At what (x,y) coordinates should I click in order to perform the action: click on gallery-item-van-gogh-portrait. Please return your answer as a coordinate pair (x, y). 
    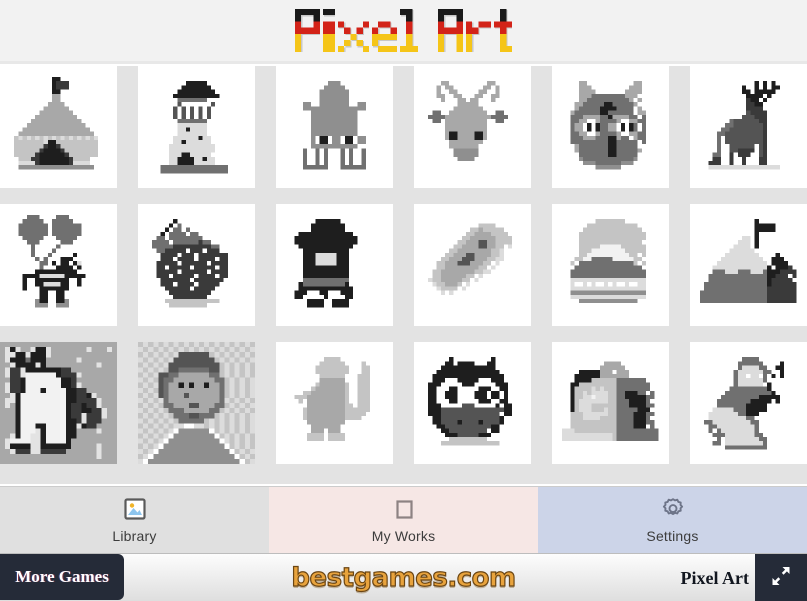
    Looking at the image, I should click on (196, 403).